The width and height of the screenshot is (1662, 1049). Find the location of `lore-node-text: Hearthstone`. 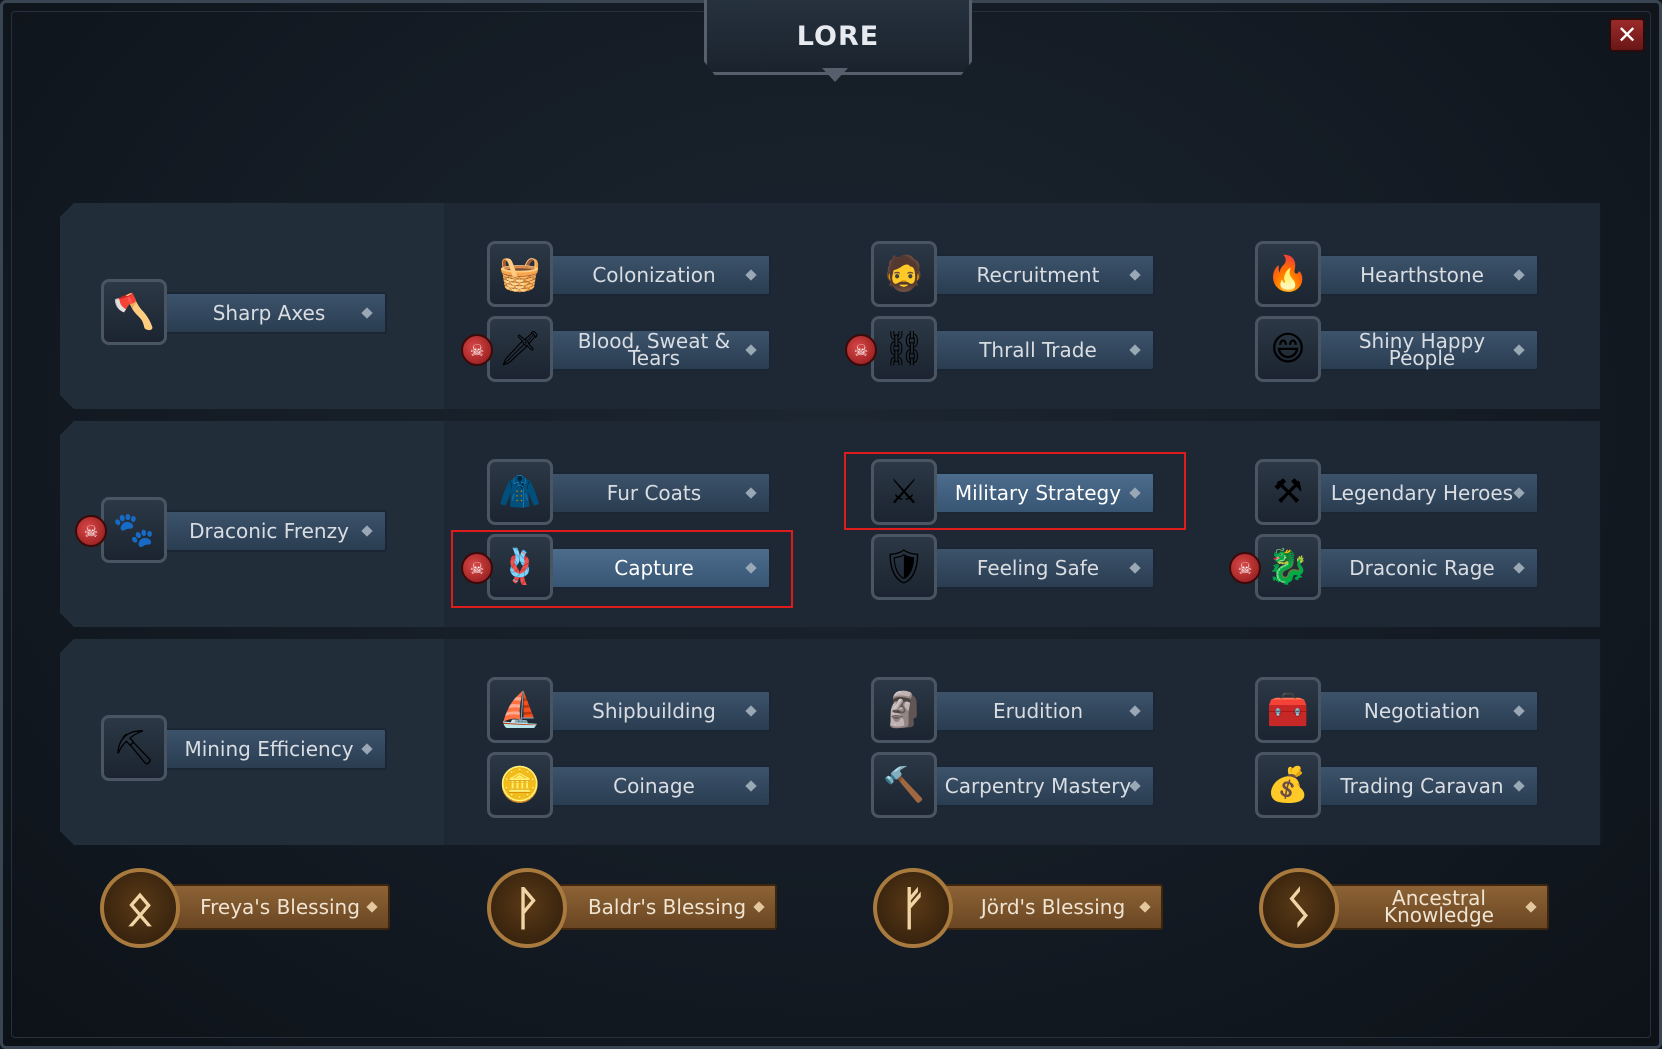

lore-node-text: Hearthstone is located at coordinates (1422, 274).